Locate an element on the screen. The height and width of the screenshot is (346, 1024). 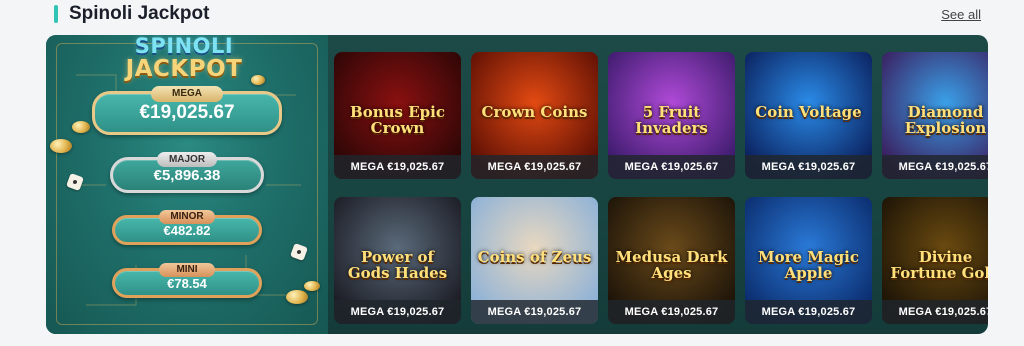
game-card: Diamond Explosion MEGA €19,025.67 is located at coordinates (935, 115).